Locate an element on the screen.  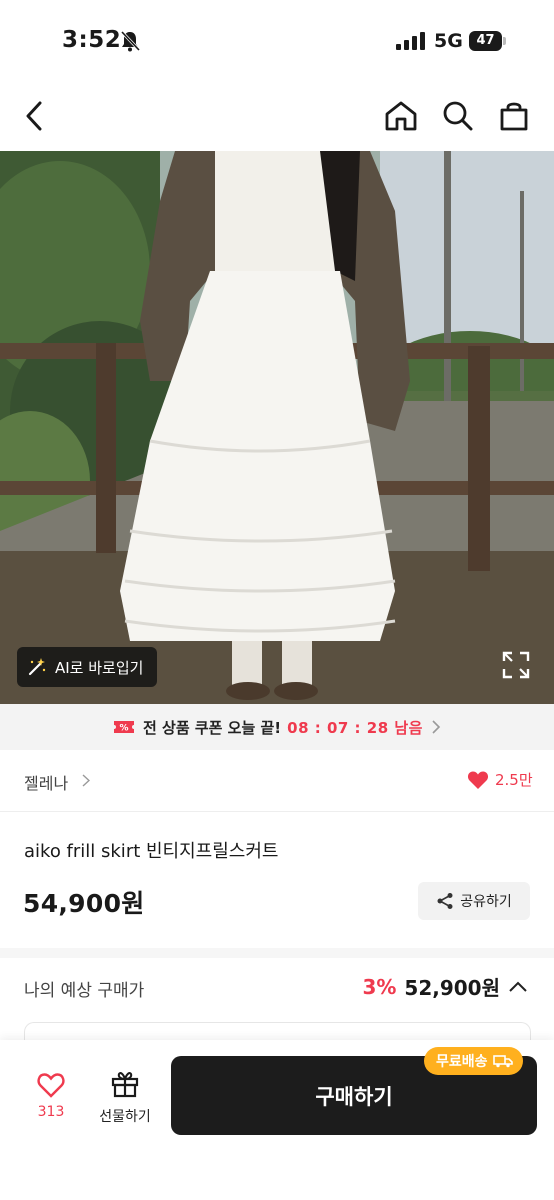
gift-button: 선물하기 is located at coordinates (125, 1098).